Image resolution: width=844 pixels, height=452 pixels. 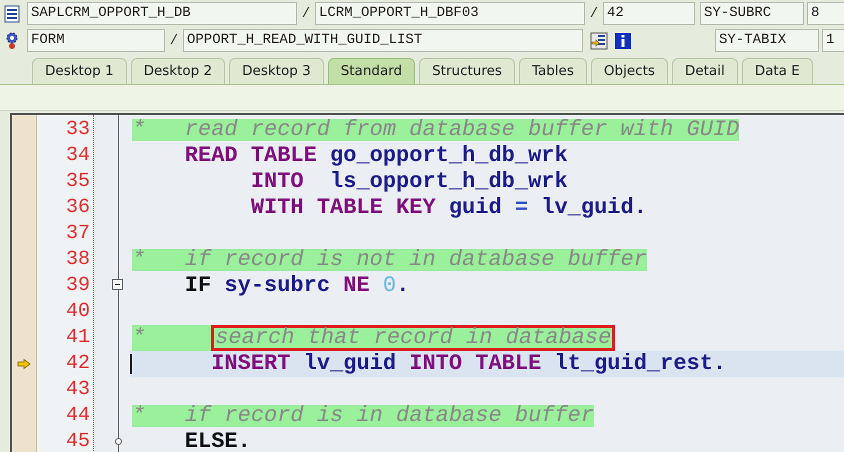 What do you see at coordinates (467, 71) in the screenshot?
I see `tab: Structures` at bounding box center [467, 71].